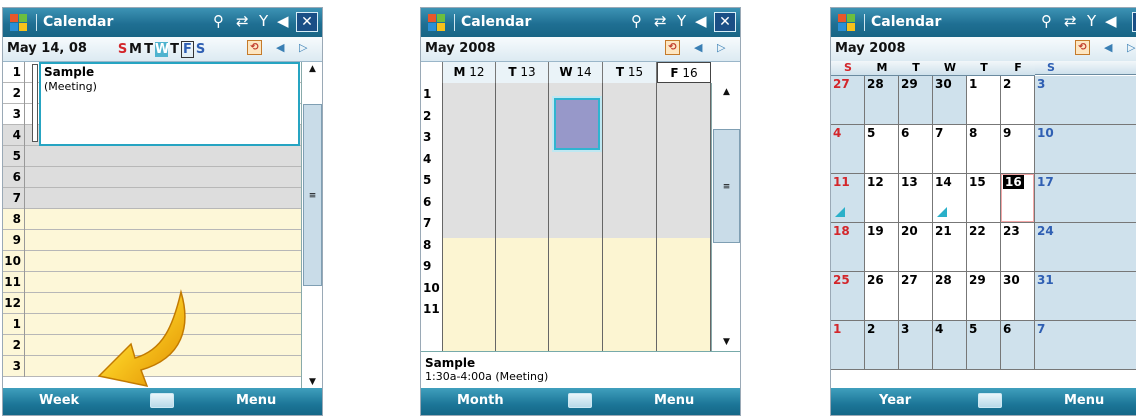 This screenshot has width=1136, height=417. Describe the element at coordinates (174, 49) in the screenshot. I see `weekday-thu: T` at that location.